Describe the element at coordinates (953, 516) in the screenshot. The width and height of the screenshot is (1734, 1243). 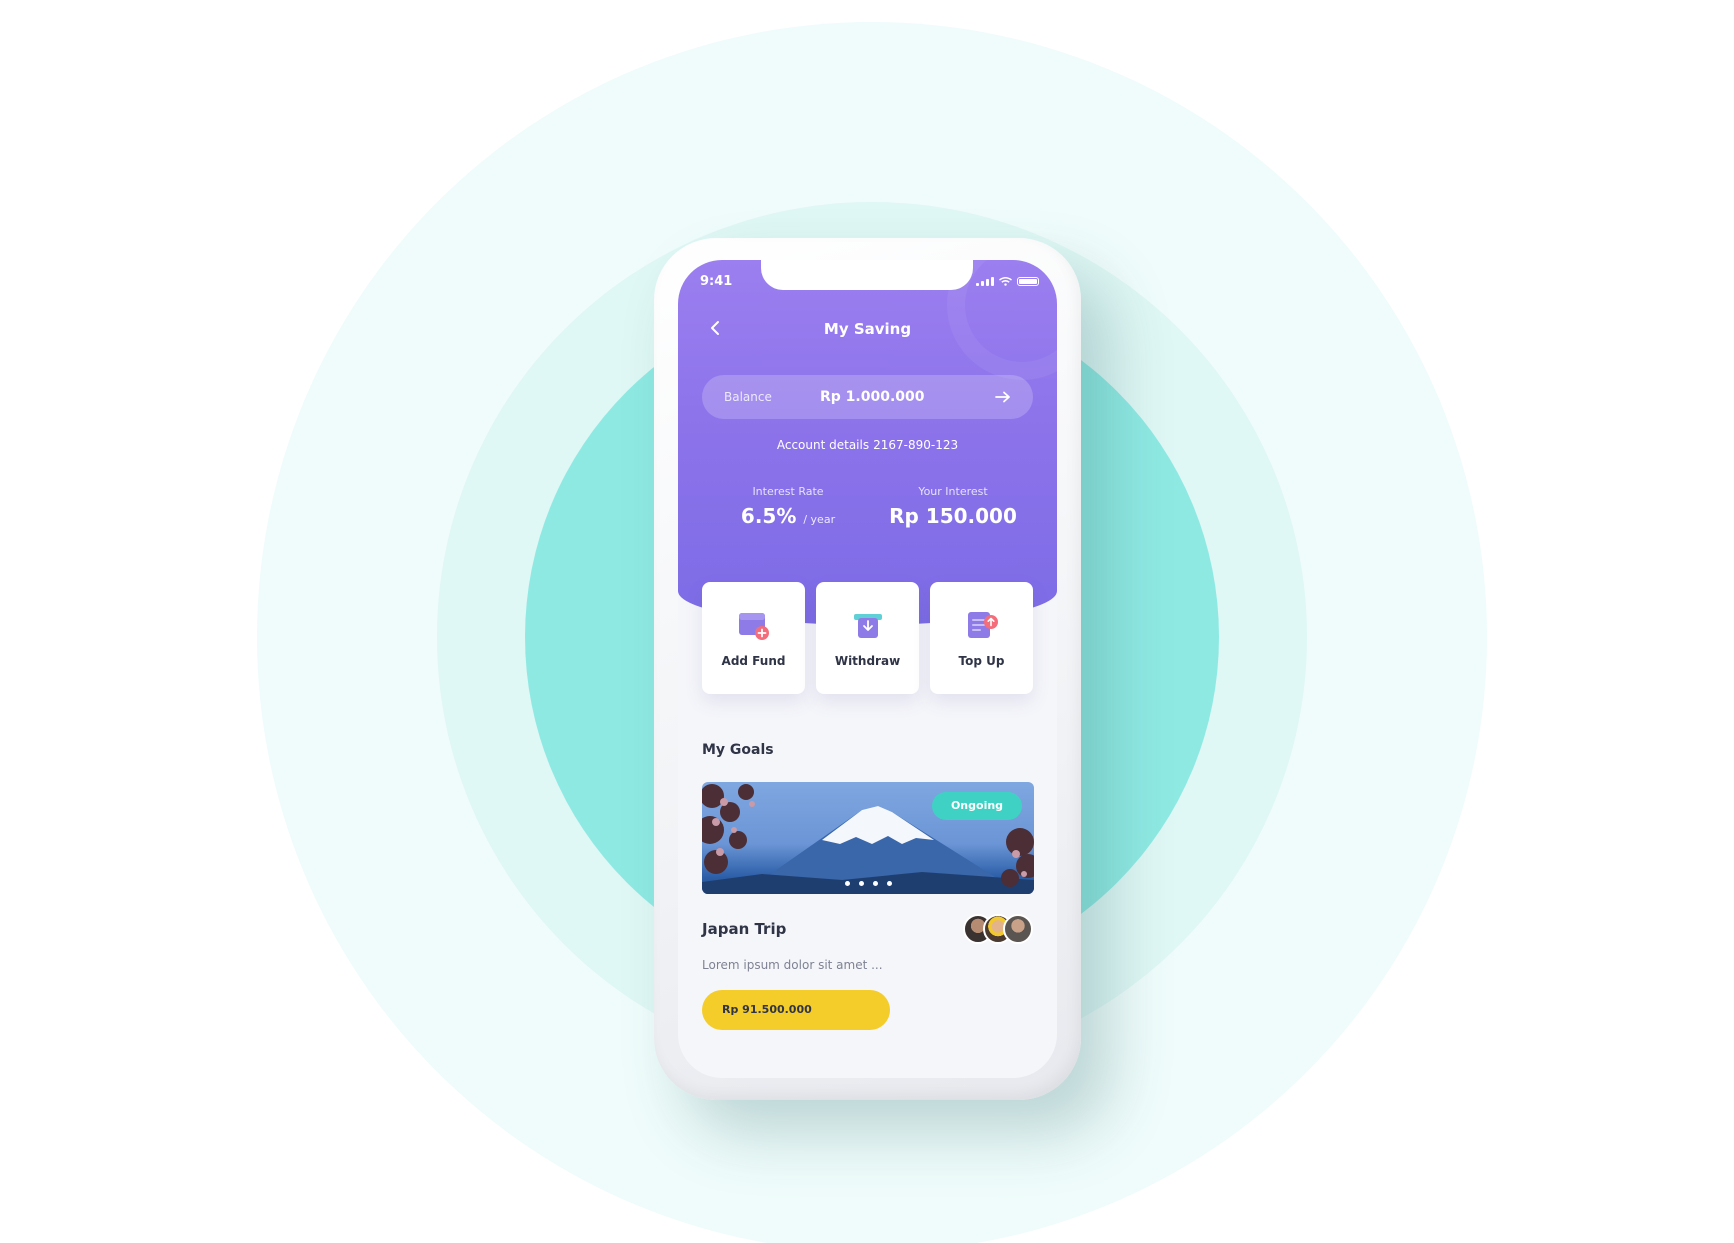
I see `your-interest-value: Rp 150.000` at that location.